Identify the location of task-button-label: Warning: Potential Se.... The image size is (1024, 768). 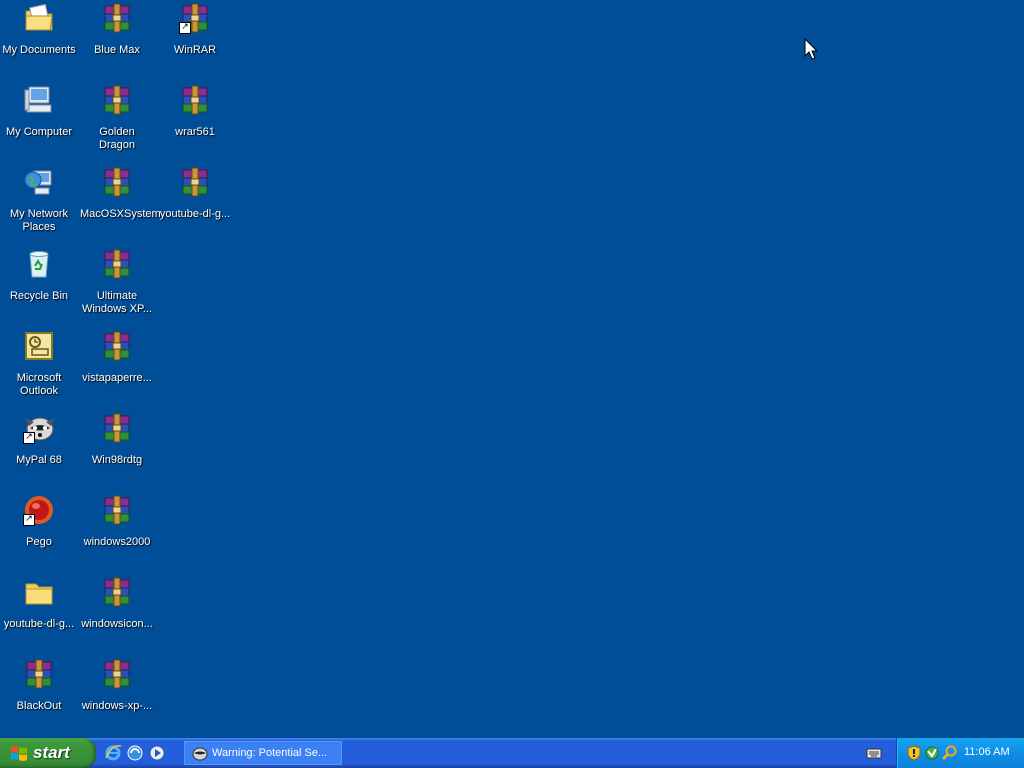
(270, 753).